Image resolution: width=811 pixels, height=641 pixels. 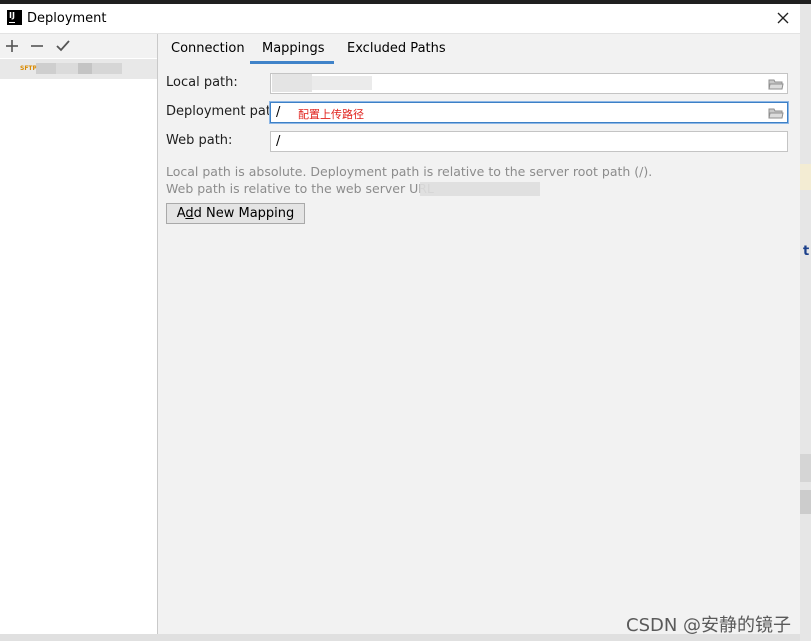 What do you see at coordinates (28, 68) in the screenshot?
I see `sftp-icon: SFTP` at bounding box center [28, 68].